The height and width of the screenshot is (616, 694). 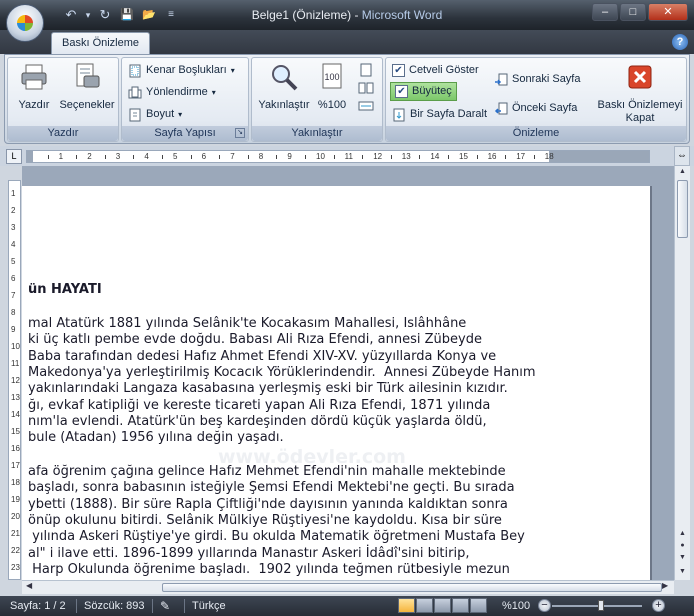 I want to click on tab-selector-icon: L, so click(x=14, y=156).